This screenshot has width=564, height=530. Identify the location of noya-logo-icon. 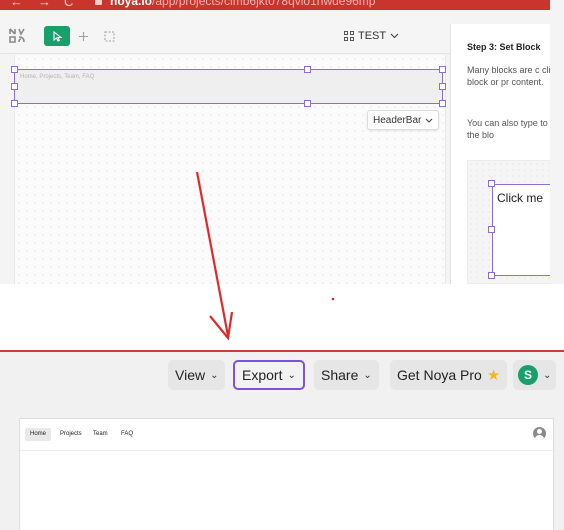
(17, 35).